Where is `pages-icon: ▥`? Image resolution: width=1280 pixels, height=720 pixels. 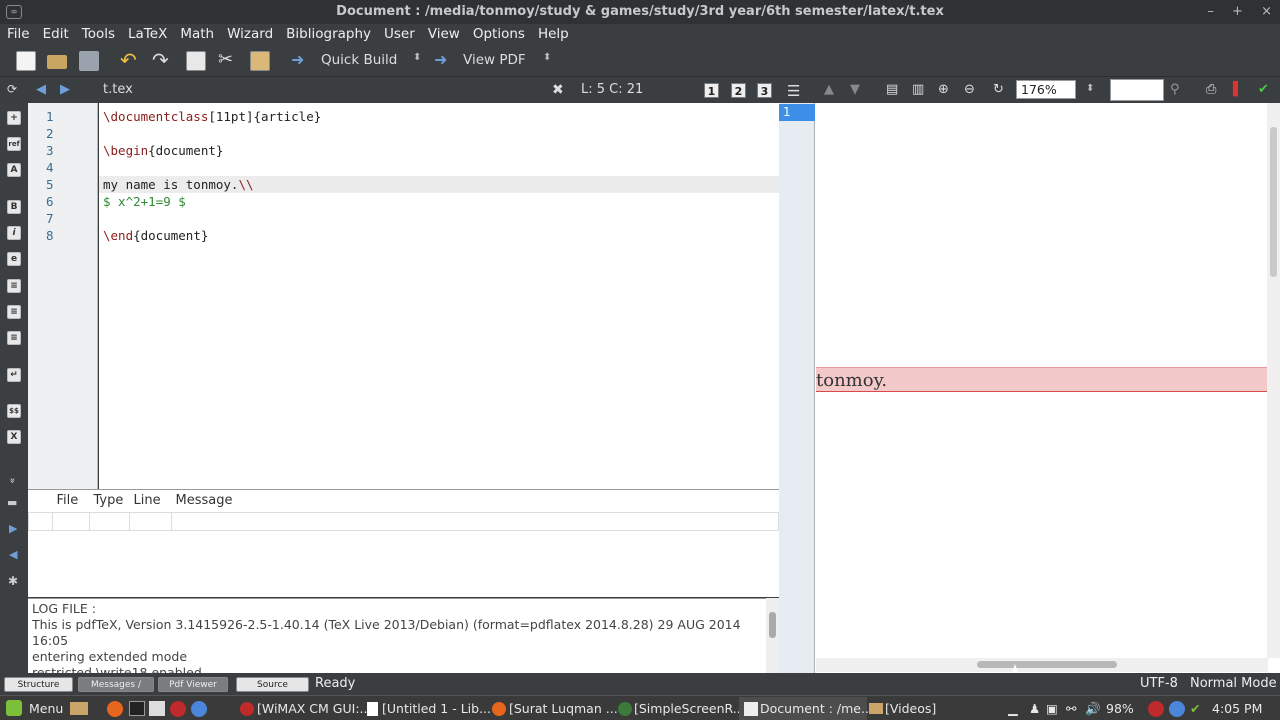 pages-icon: ▥ is located at coordinates (918, 89).